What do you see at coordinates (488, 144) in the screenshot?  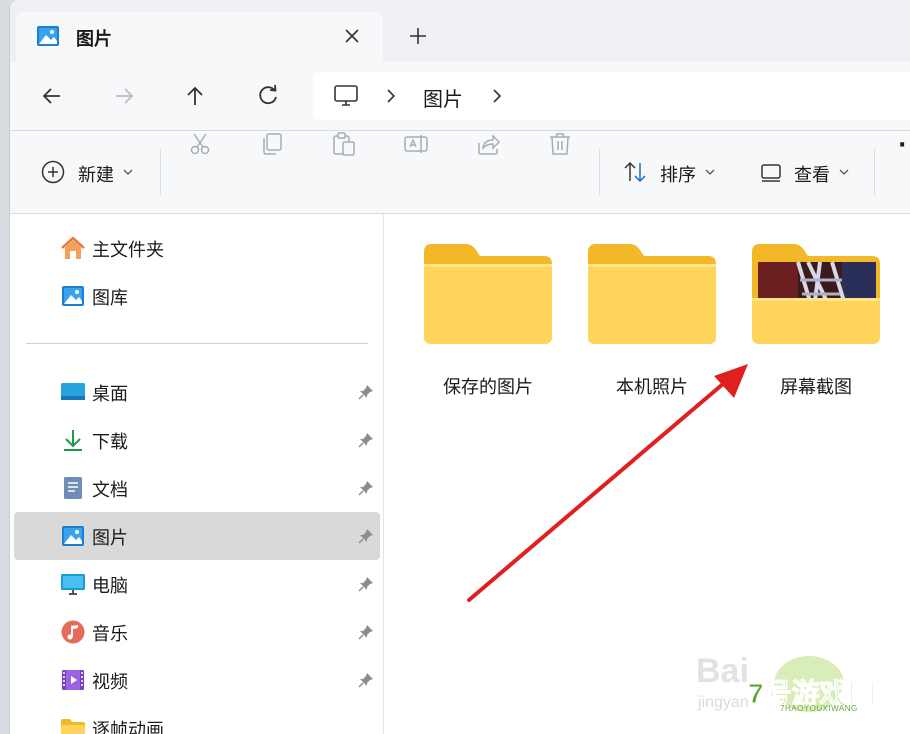 I see `share-icon` at bounding box center [488, 144].